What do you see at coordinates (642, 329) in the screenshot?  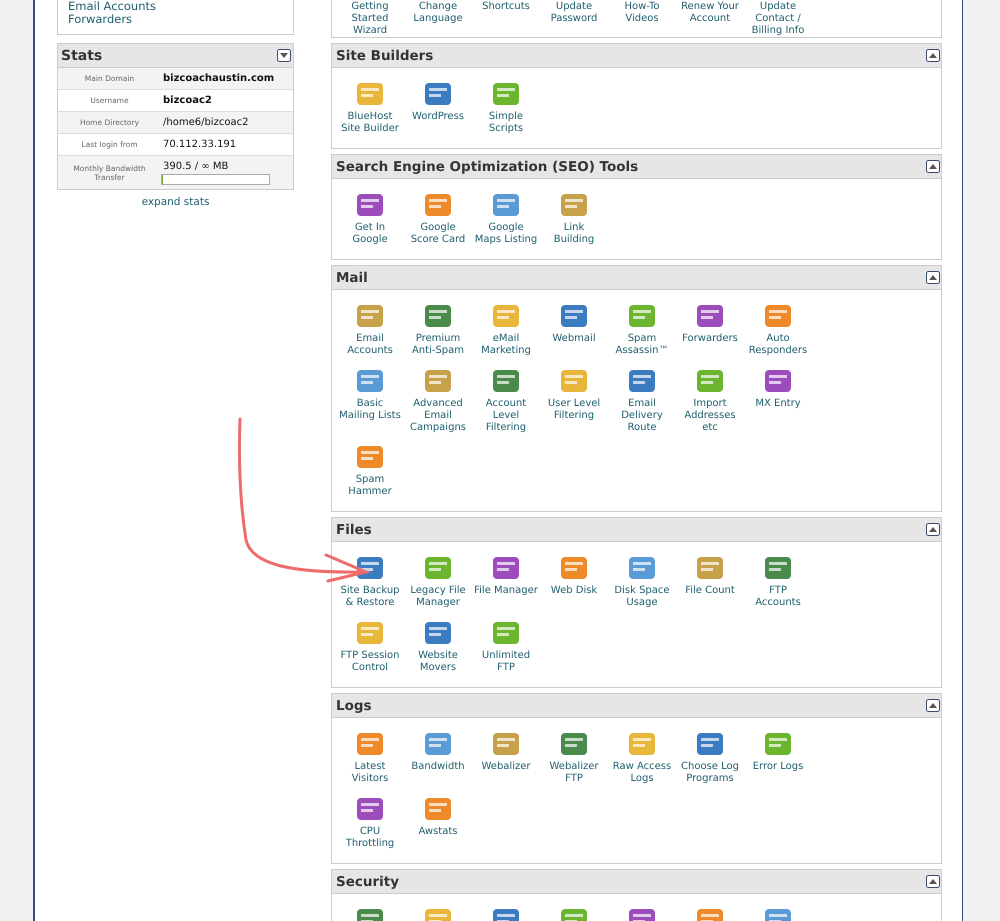 I see `tool-link: Spam Assassin™` at bounding box center [642, 329].